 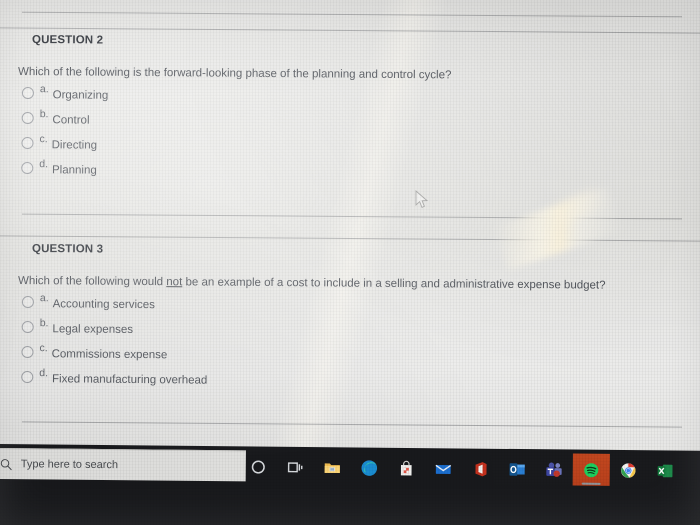 I want to click on taskbar-item-mail, so click(x=443, y=468).